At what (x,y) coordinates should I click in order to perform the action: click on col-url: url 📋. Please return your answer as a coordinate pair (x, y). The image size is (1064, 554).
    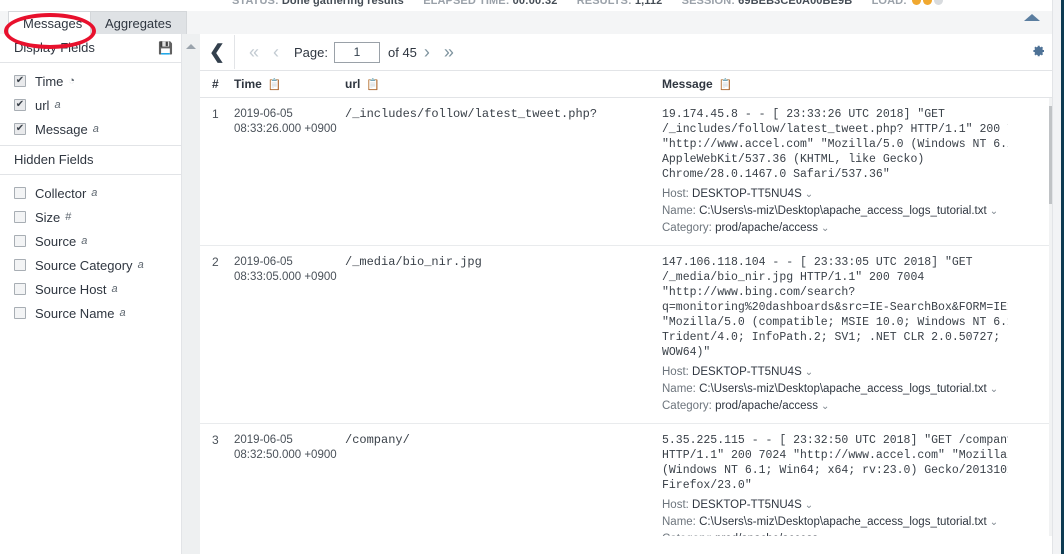
    Looking at the image, I should click on (503, 84).